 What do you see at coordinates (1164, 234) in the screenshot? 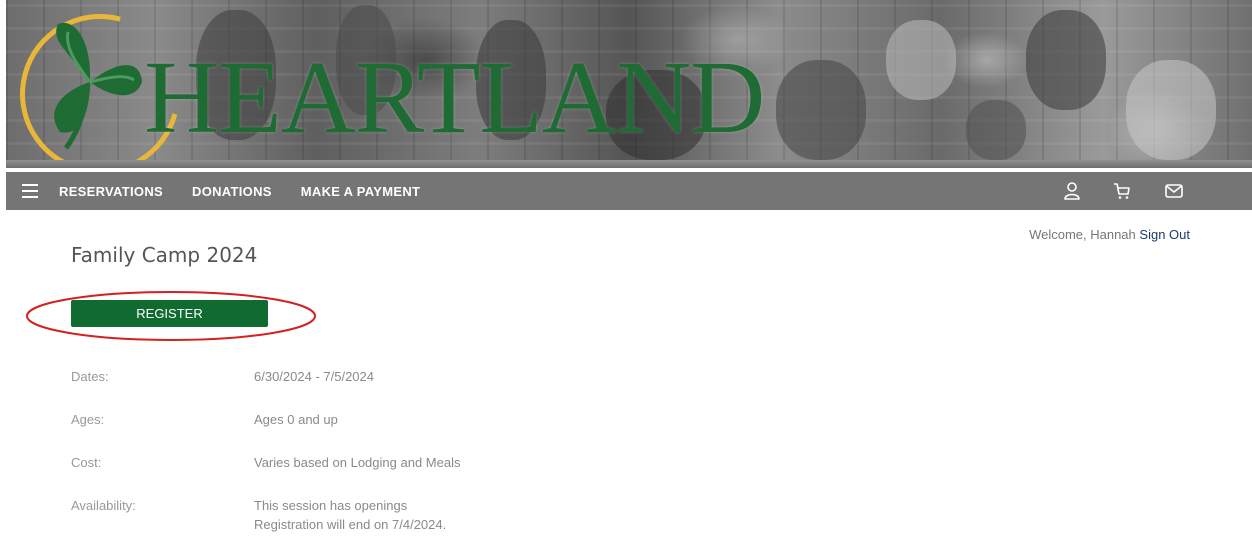
I see `sign-out-link: Sign Out` at bounding box center [1164, 234].